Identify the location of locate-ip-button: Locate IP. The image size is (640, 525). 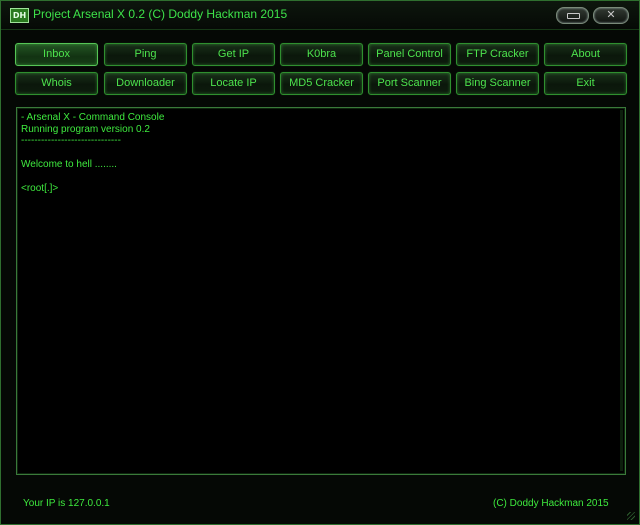
(233, 83).